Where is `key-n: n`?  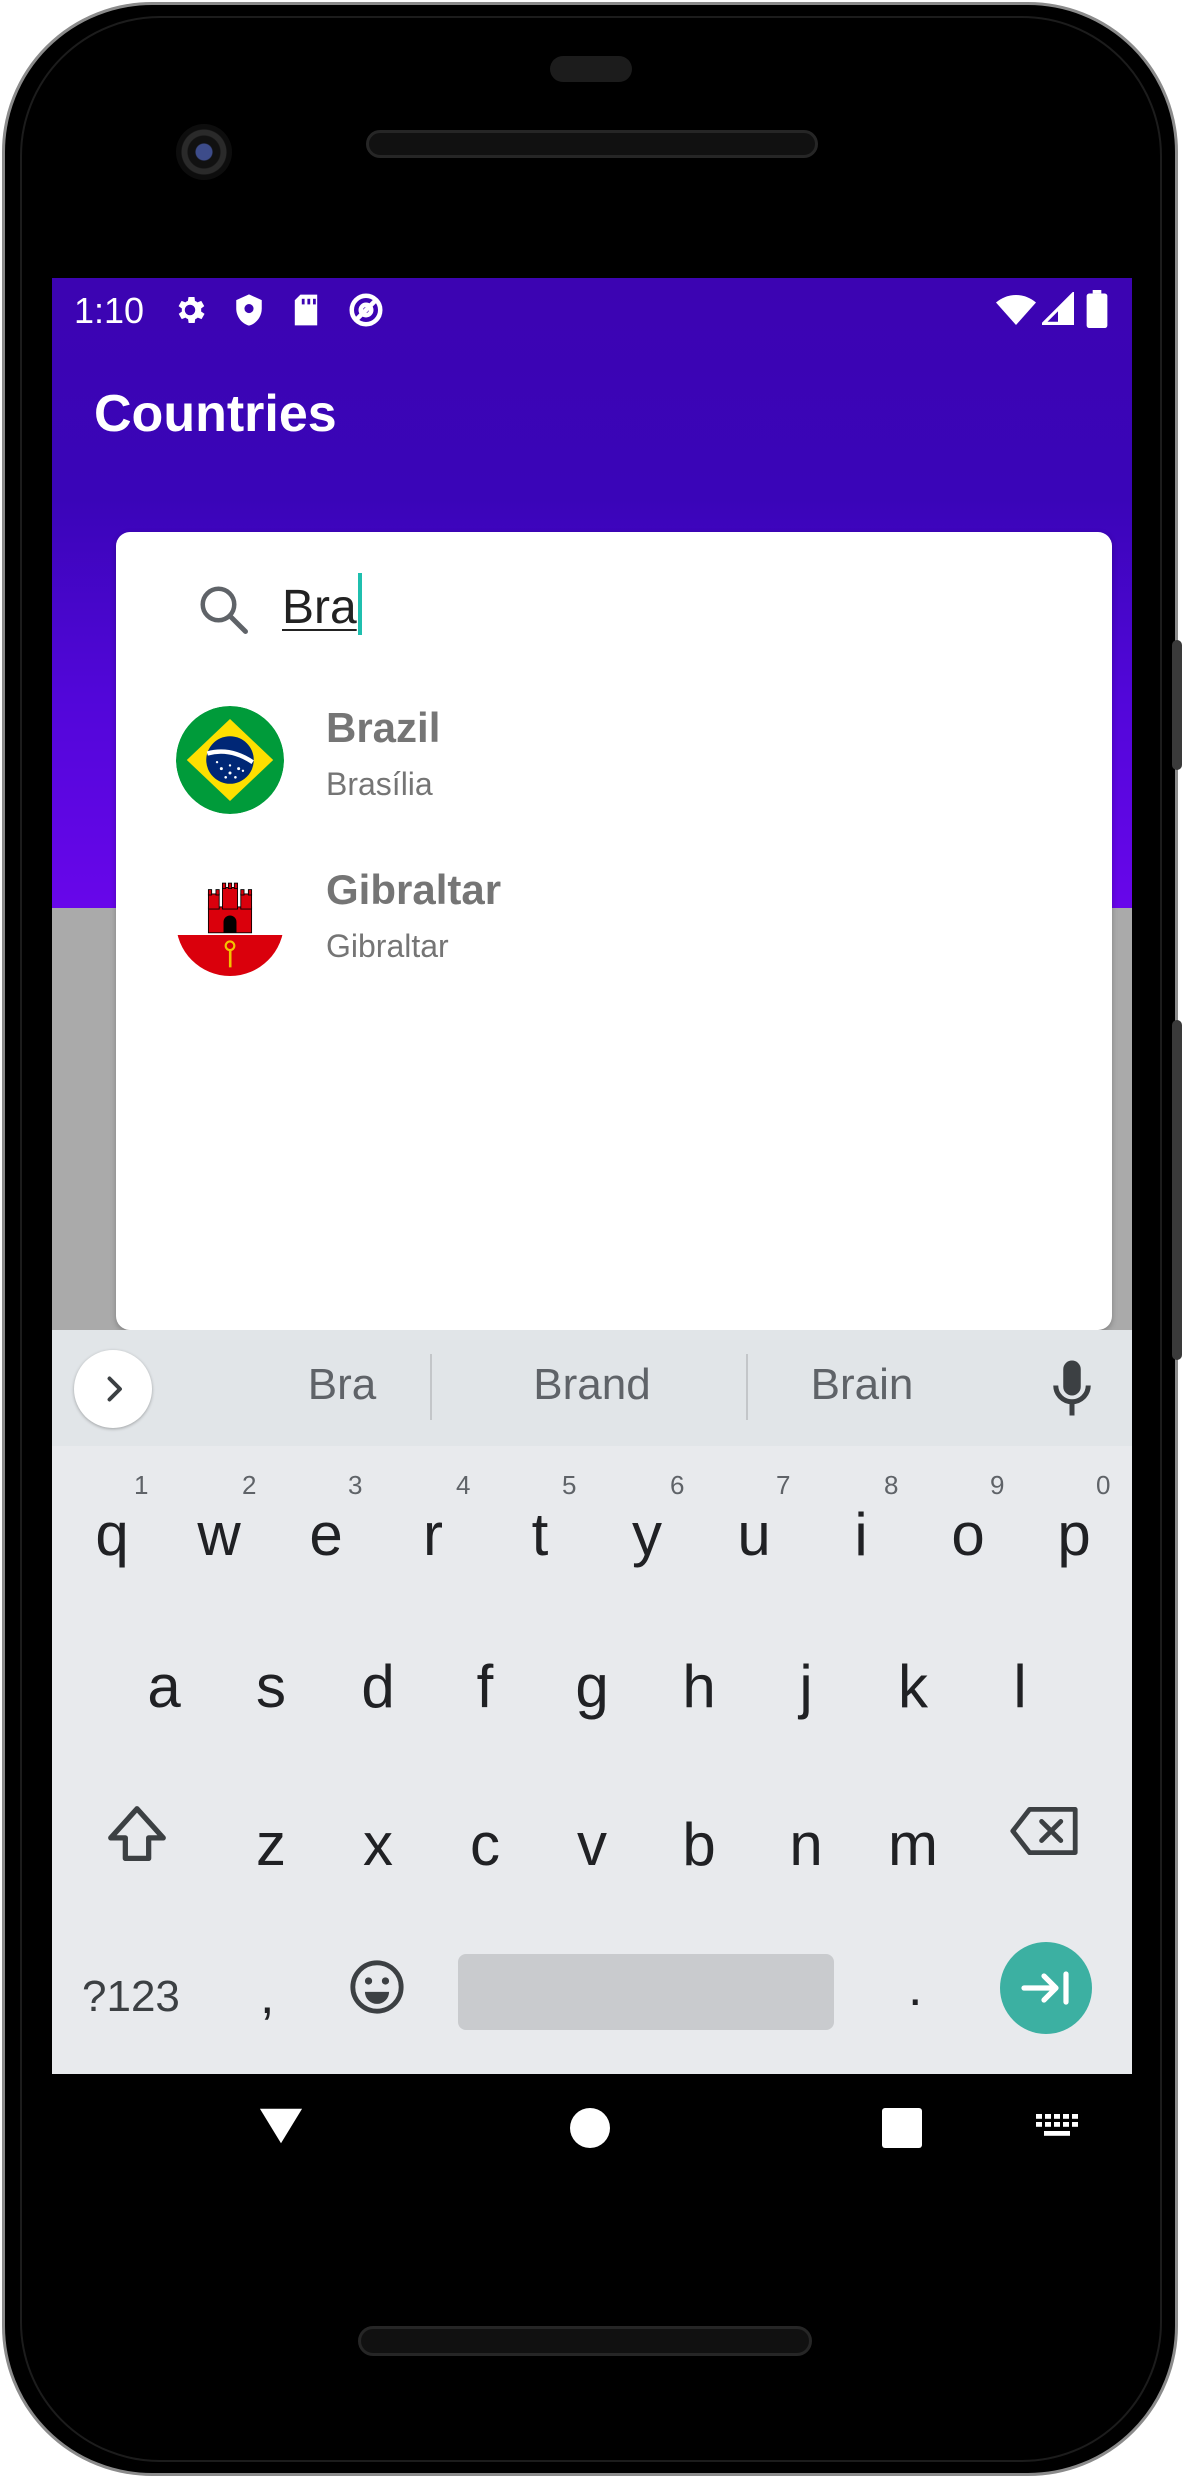
key-n: n is located at coordinates (806, 1844).